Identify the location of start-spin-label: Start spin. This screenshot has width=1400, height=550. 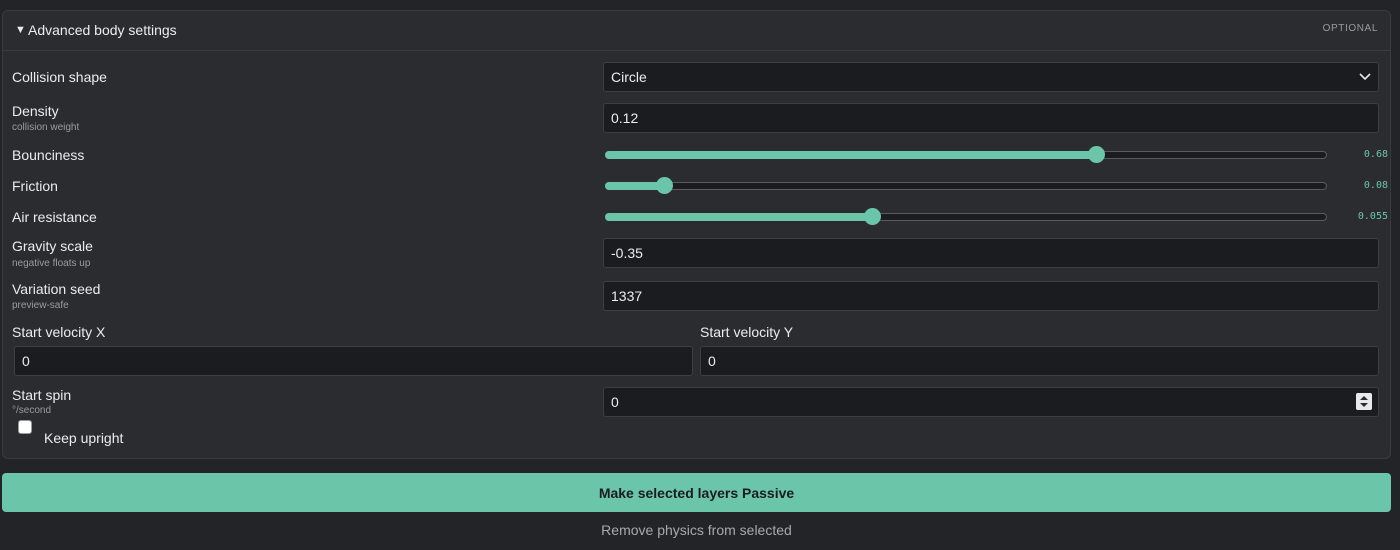
(42, 395).